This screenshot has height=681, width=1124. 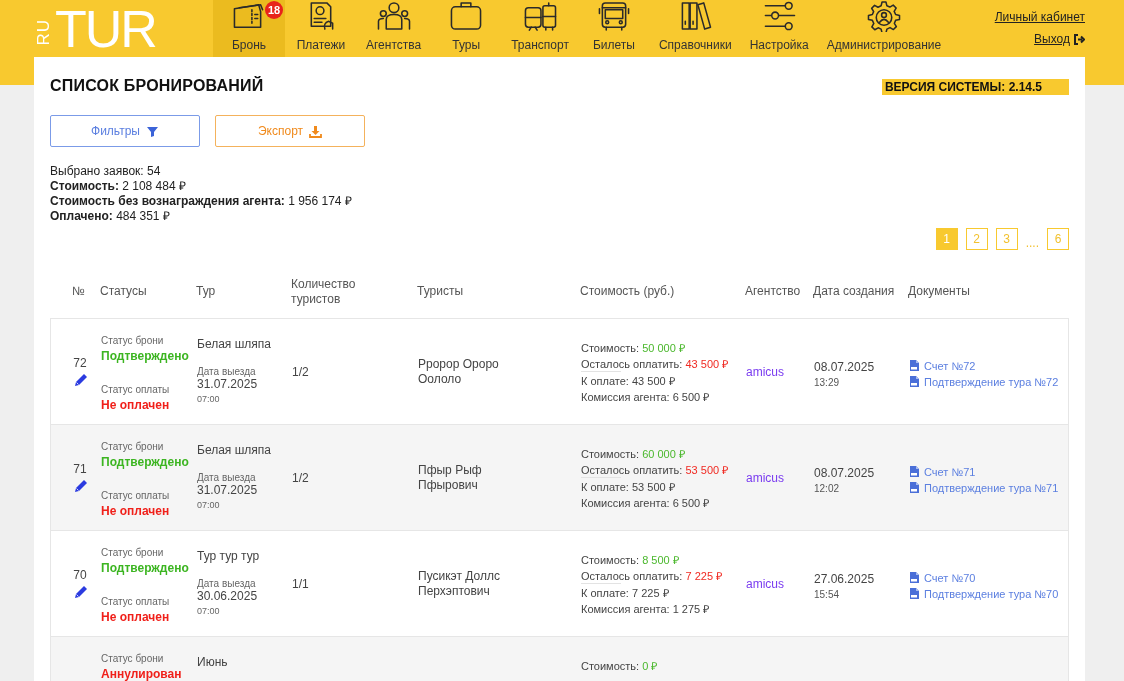 What do you see at coordinates (827, 488) in the screenshot?
I see `created-time: 12:02` at bounding box center [827, 488].